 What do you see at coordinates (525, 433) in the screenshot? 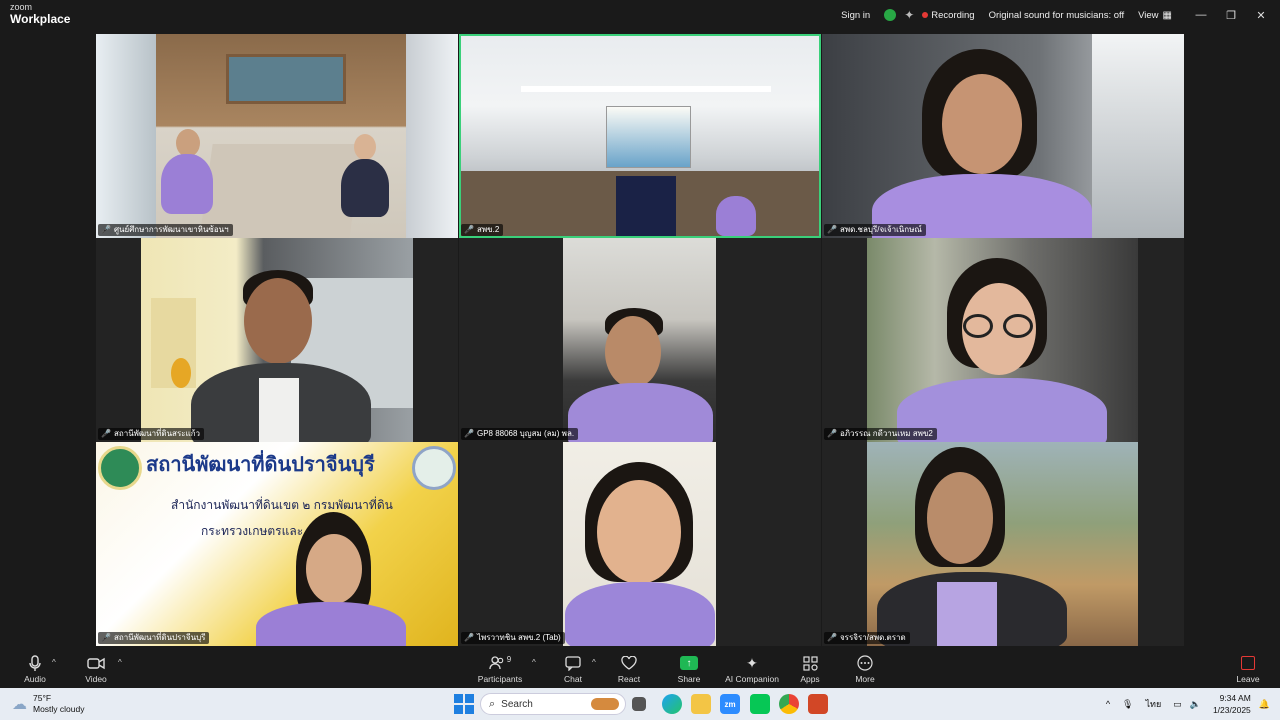
I see `participant-name: GP8 88068 บุญสม (ลม) พล.` at bounding box center [525, 433].